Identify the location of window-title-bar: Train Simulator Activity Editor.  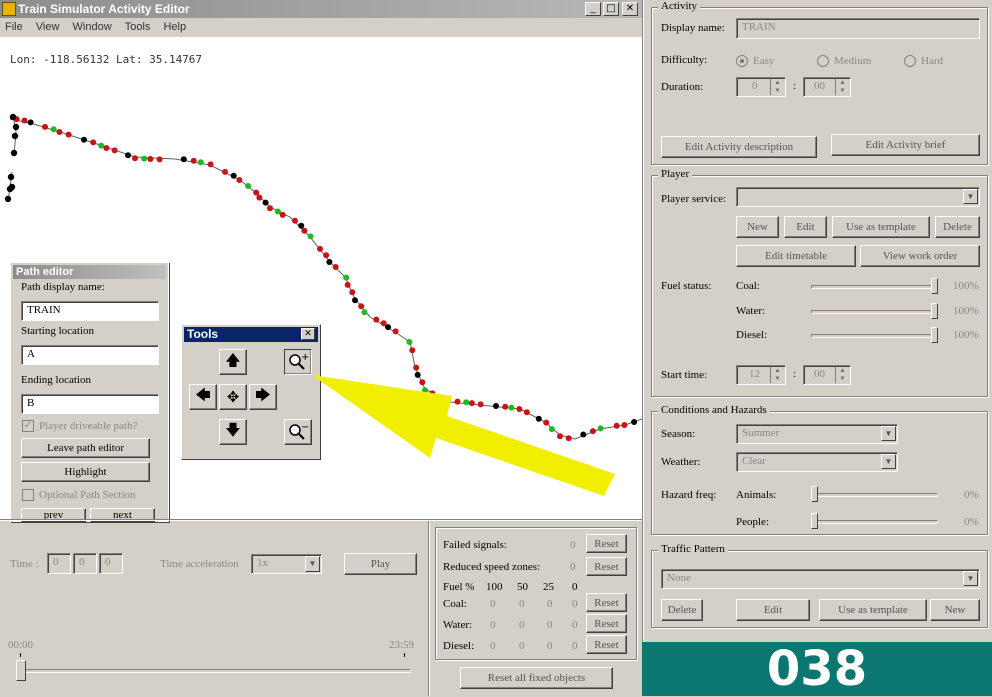
(321, 9).